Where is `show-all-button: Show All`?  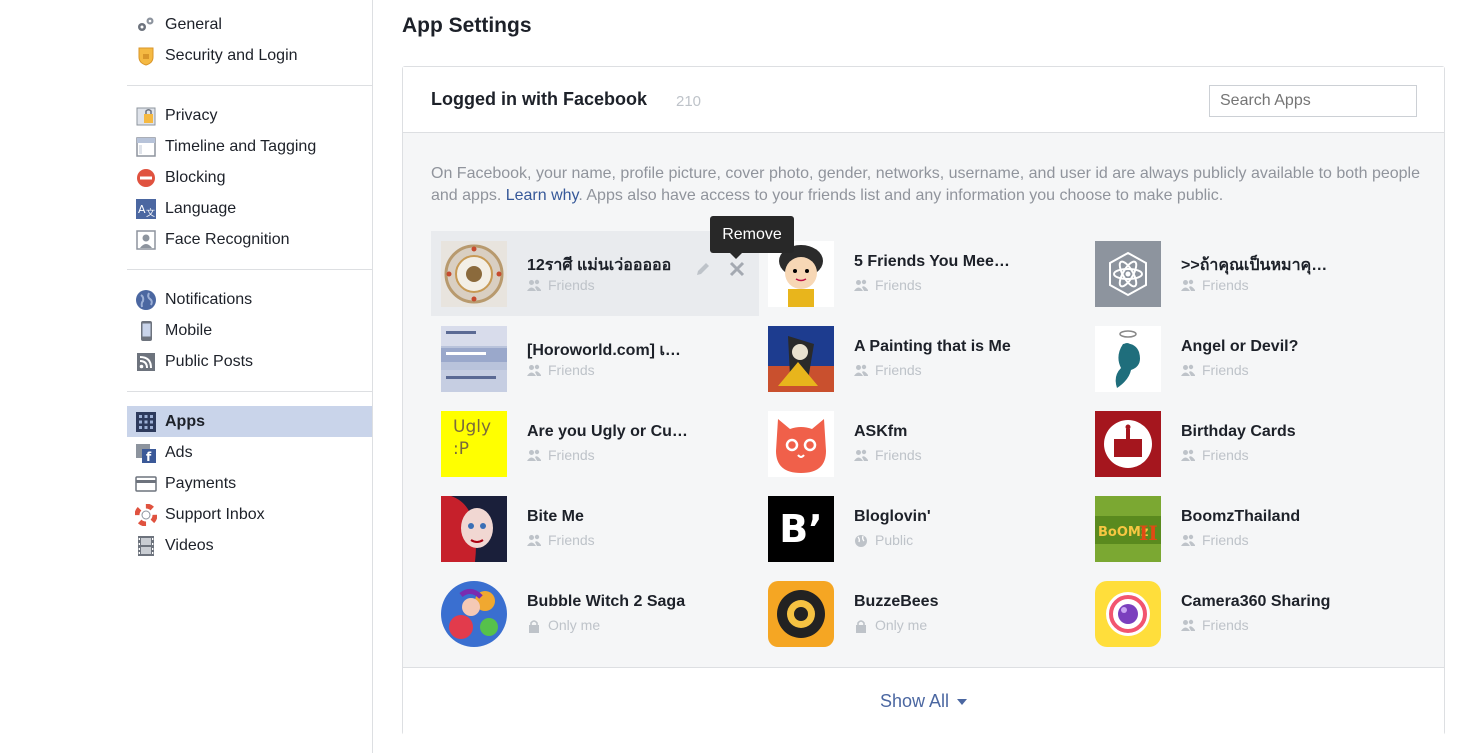 show-all-button: Show All is located at coordinates (923, 701).